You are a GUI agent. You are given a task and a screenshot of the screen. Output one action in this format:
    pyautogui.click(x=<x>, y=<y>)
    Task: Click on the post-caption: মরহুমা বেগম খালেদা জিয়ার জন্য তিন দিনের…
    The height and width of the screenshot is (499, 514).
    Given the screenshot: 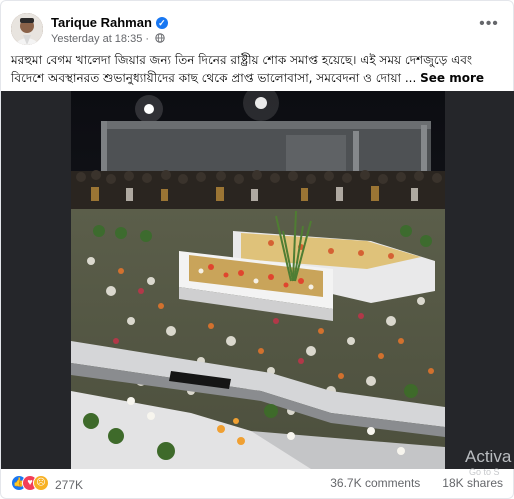 What is the action you would take?
    pyautogui.click(x=257, y=69)
    